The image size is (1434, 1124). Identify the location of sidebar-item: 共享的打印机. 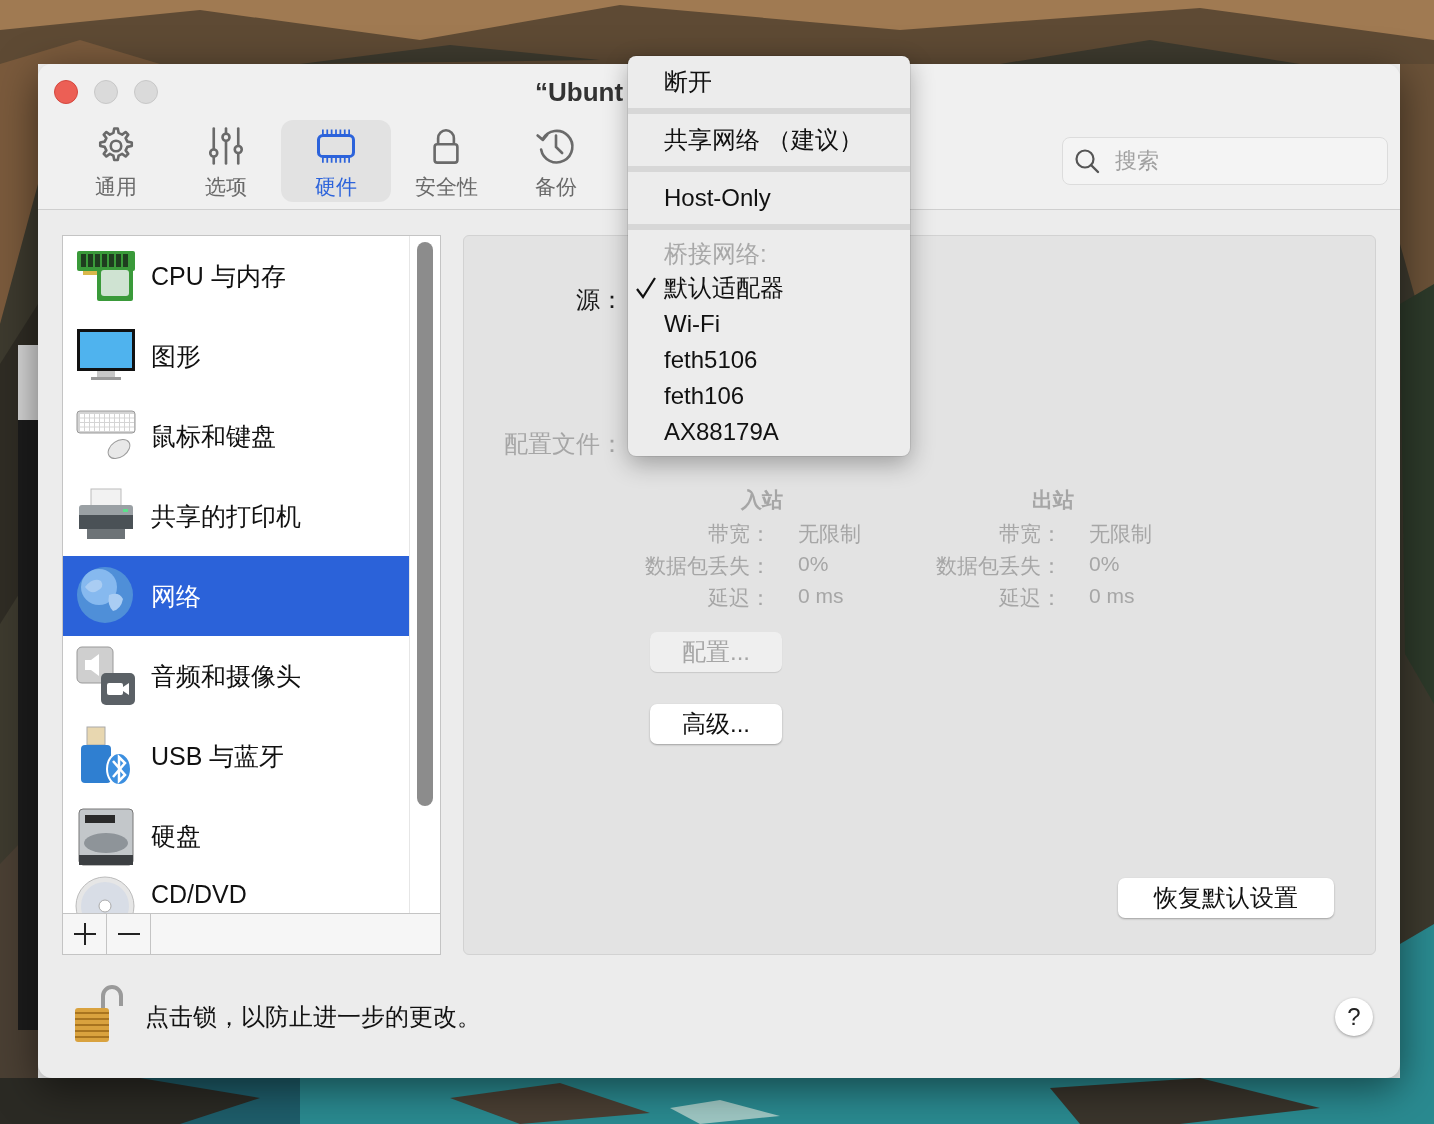
(236, 516).